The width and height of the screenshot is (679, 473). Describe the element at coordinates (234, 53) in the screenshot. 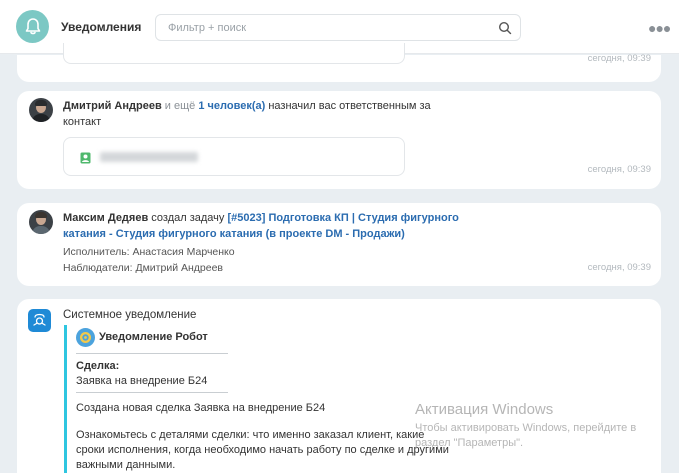

I see `attachment-box` at that location.